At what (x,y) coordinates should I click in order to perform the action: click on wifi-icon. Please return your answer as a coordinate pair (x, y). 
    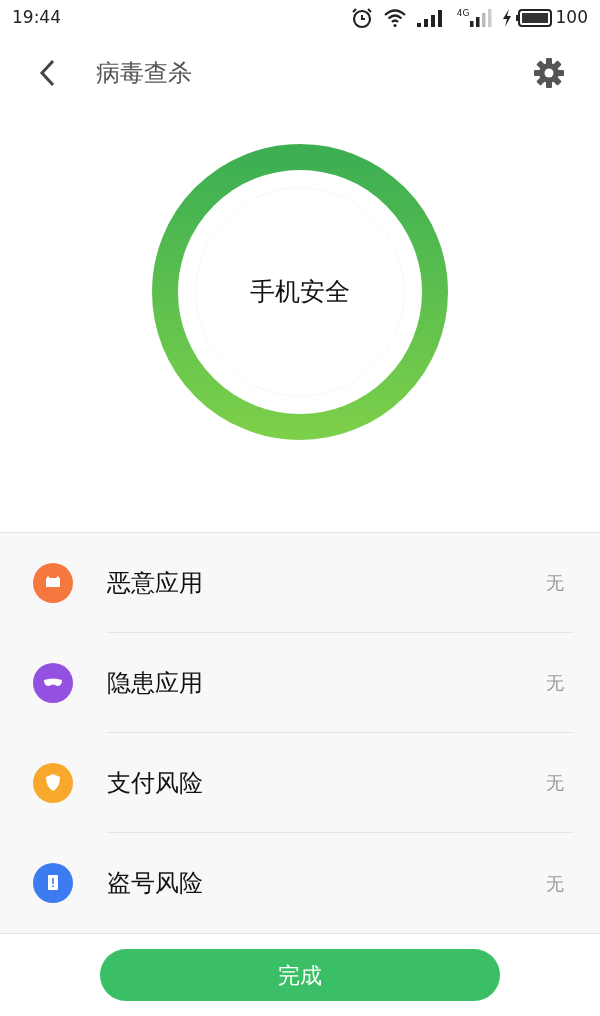
    Looking at the image, I should click on (394, 18).